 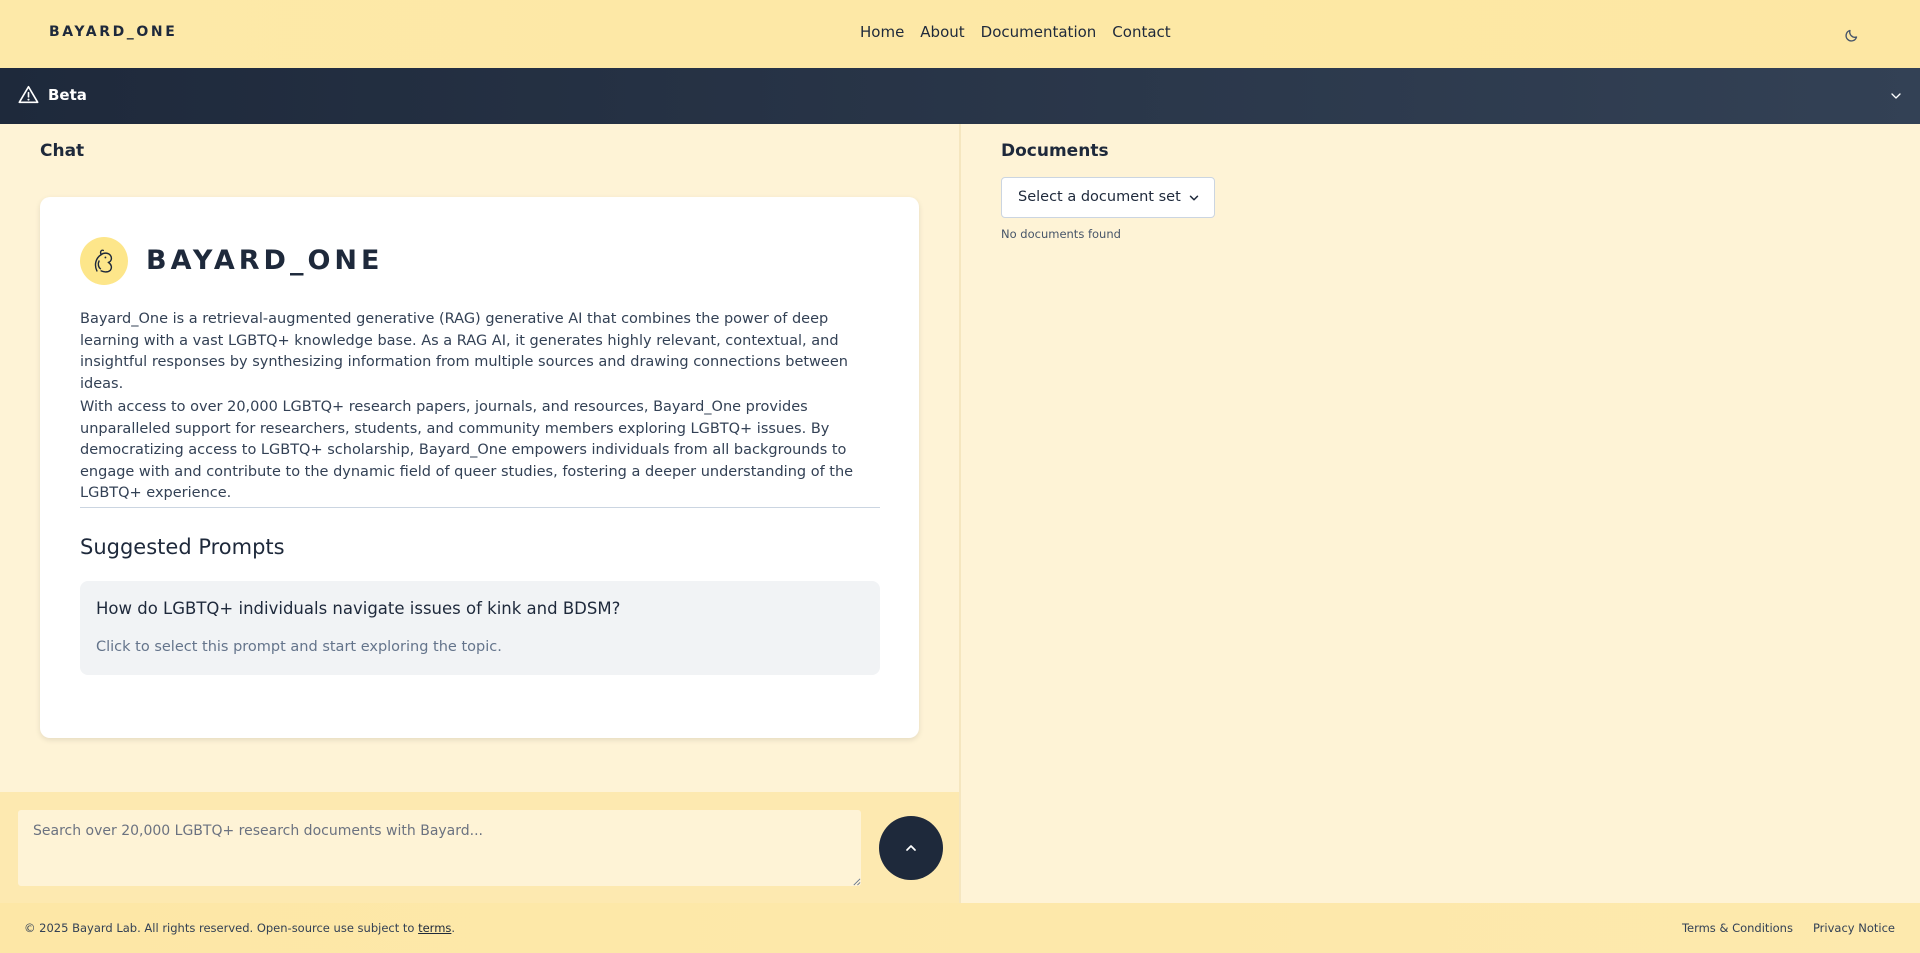 I want to click on chat-title: Chat, so click(x=62, y=151).